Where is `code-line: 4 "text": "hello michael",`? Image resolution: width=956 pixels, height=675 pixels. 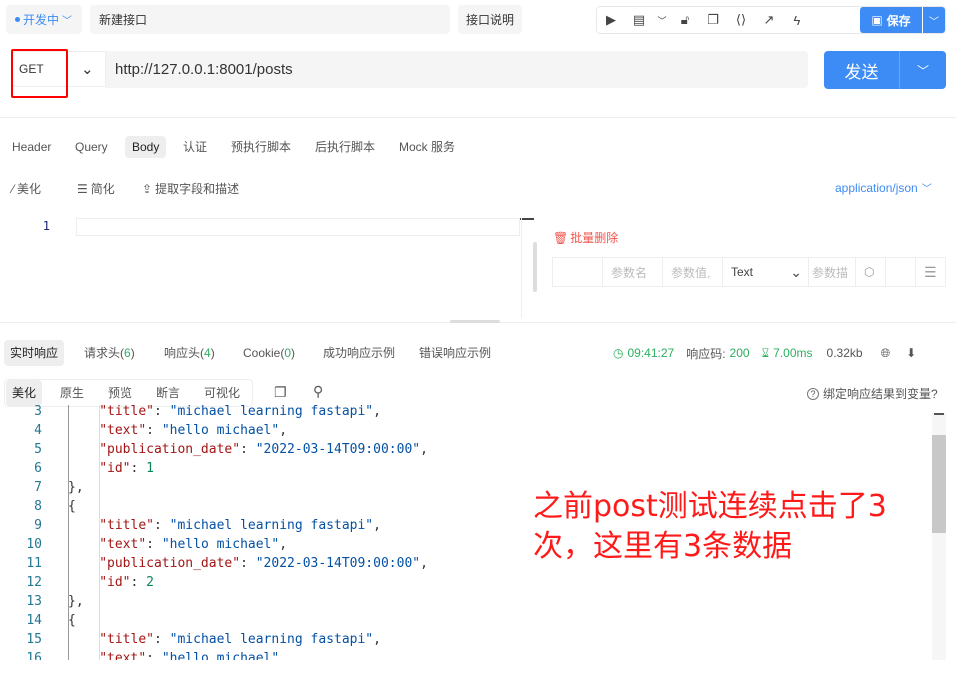 code-line: 4 "text": "hello michael", is located at coordinates (465, 430).